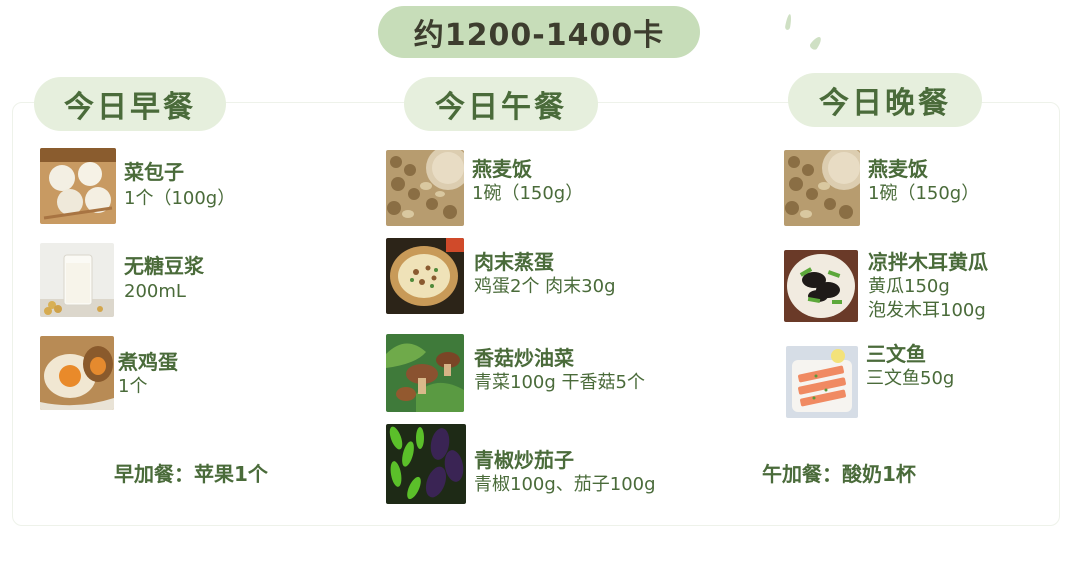  What do you see at coordinates (514, 262) in the screenshot?
I see `food-name: 肉末蒸蛋` at bounding box center [514, 262].